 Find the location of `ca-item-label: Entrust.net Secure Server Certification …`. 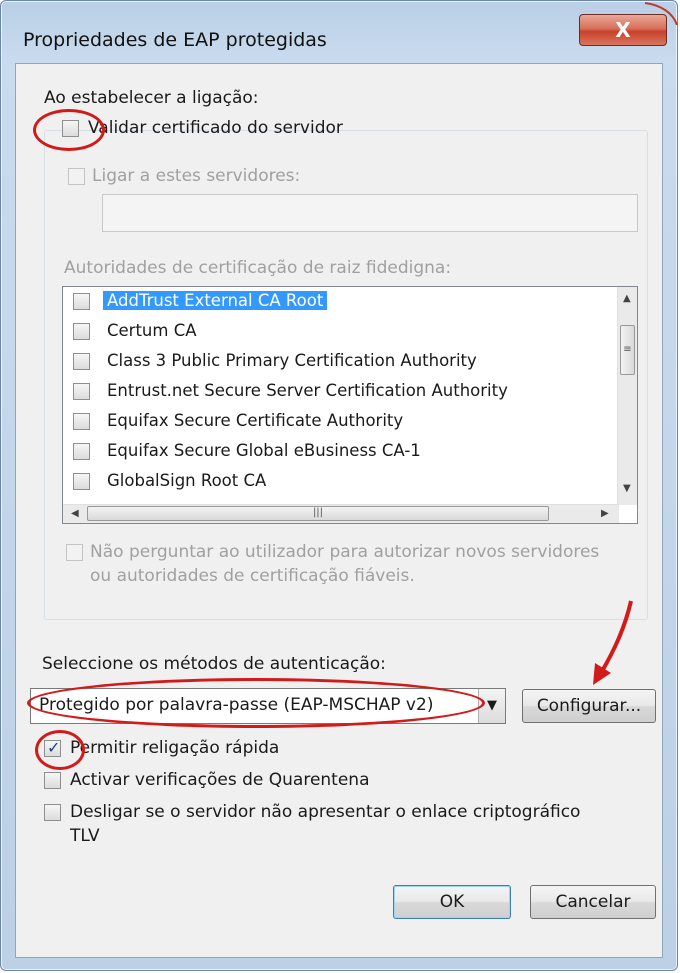

ca-item-label: Entrust.net Secure Server Certification … is located at coordinates (307, 390).